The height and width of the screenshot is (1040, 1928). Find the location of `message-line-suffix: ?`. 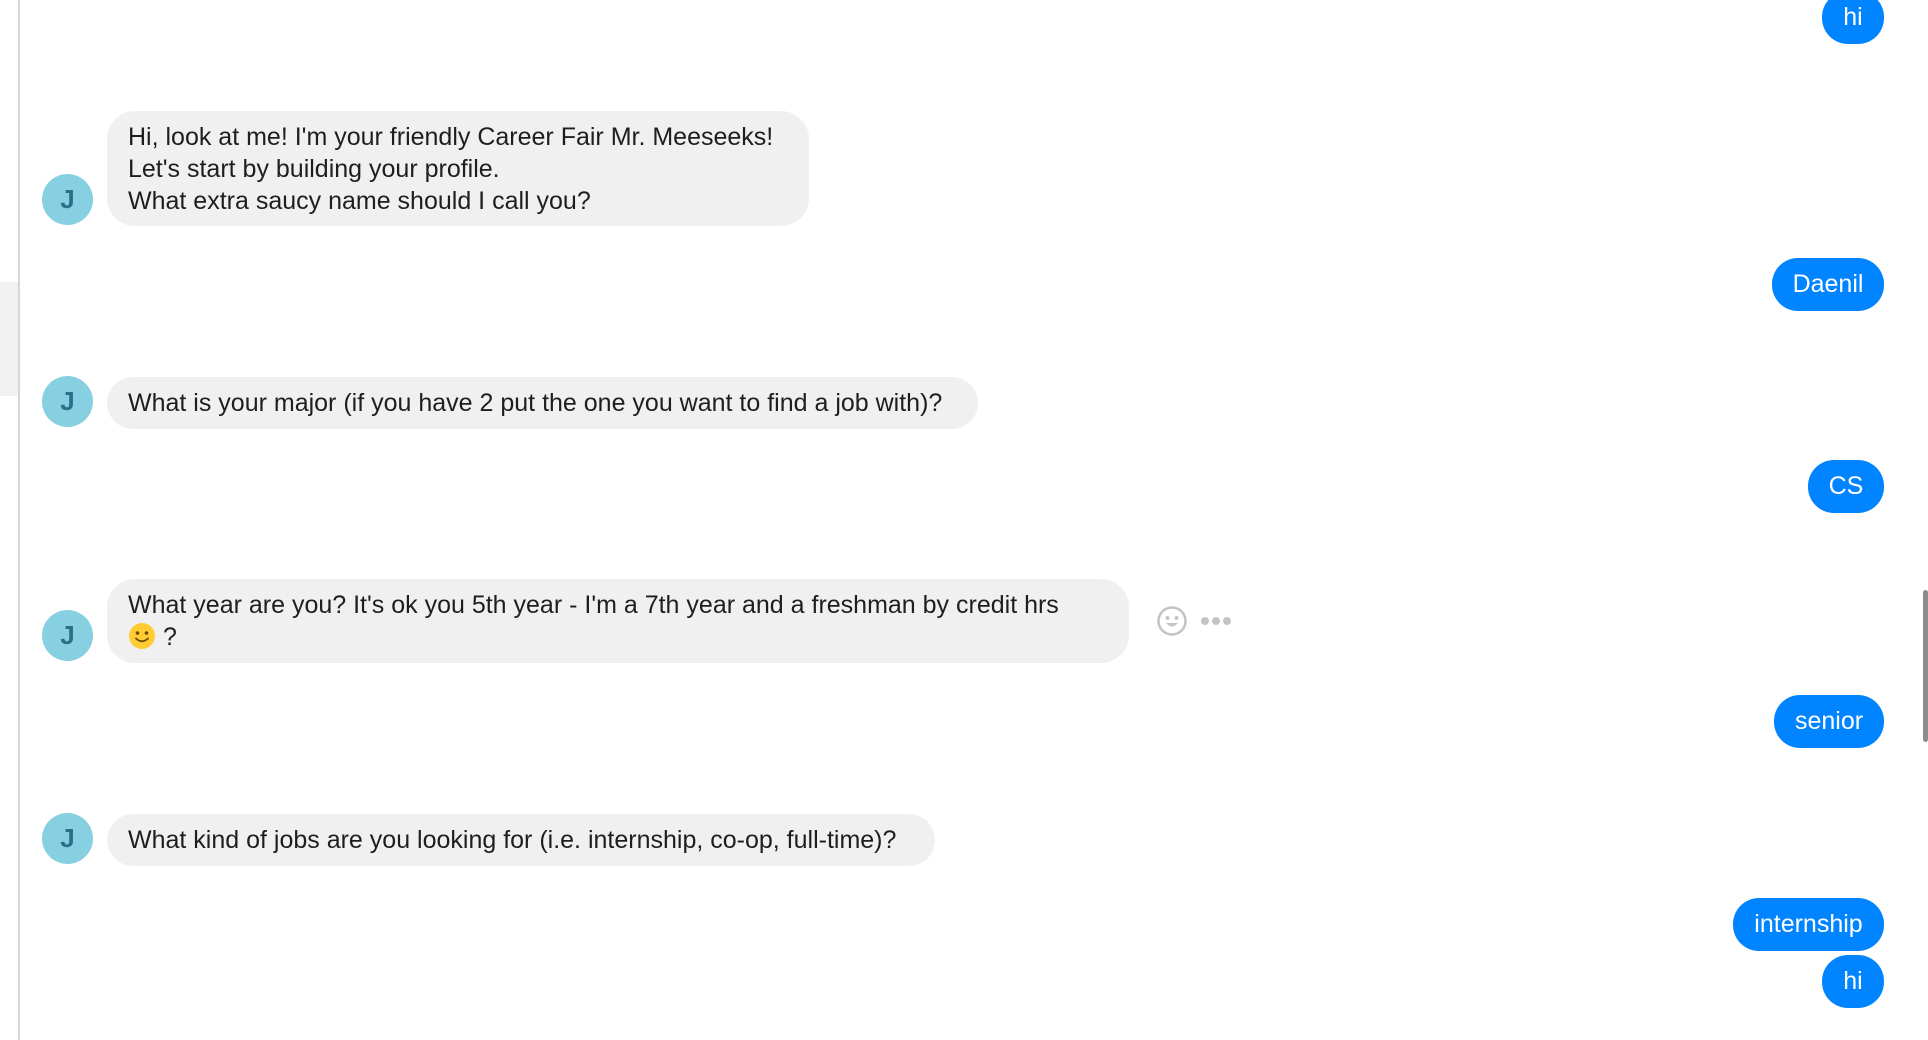

message-line-suffix: ? is located at coordinates (169, 637).